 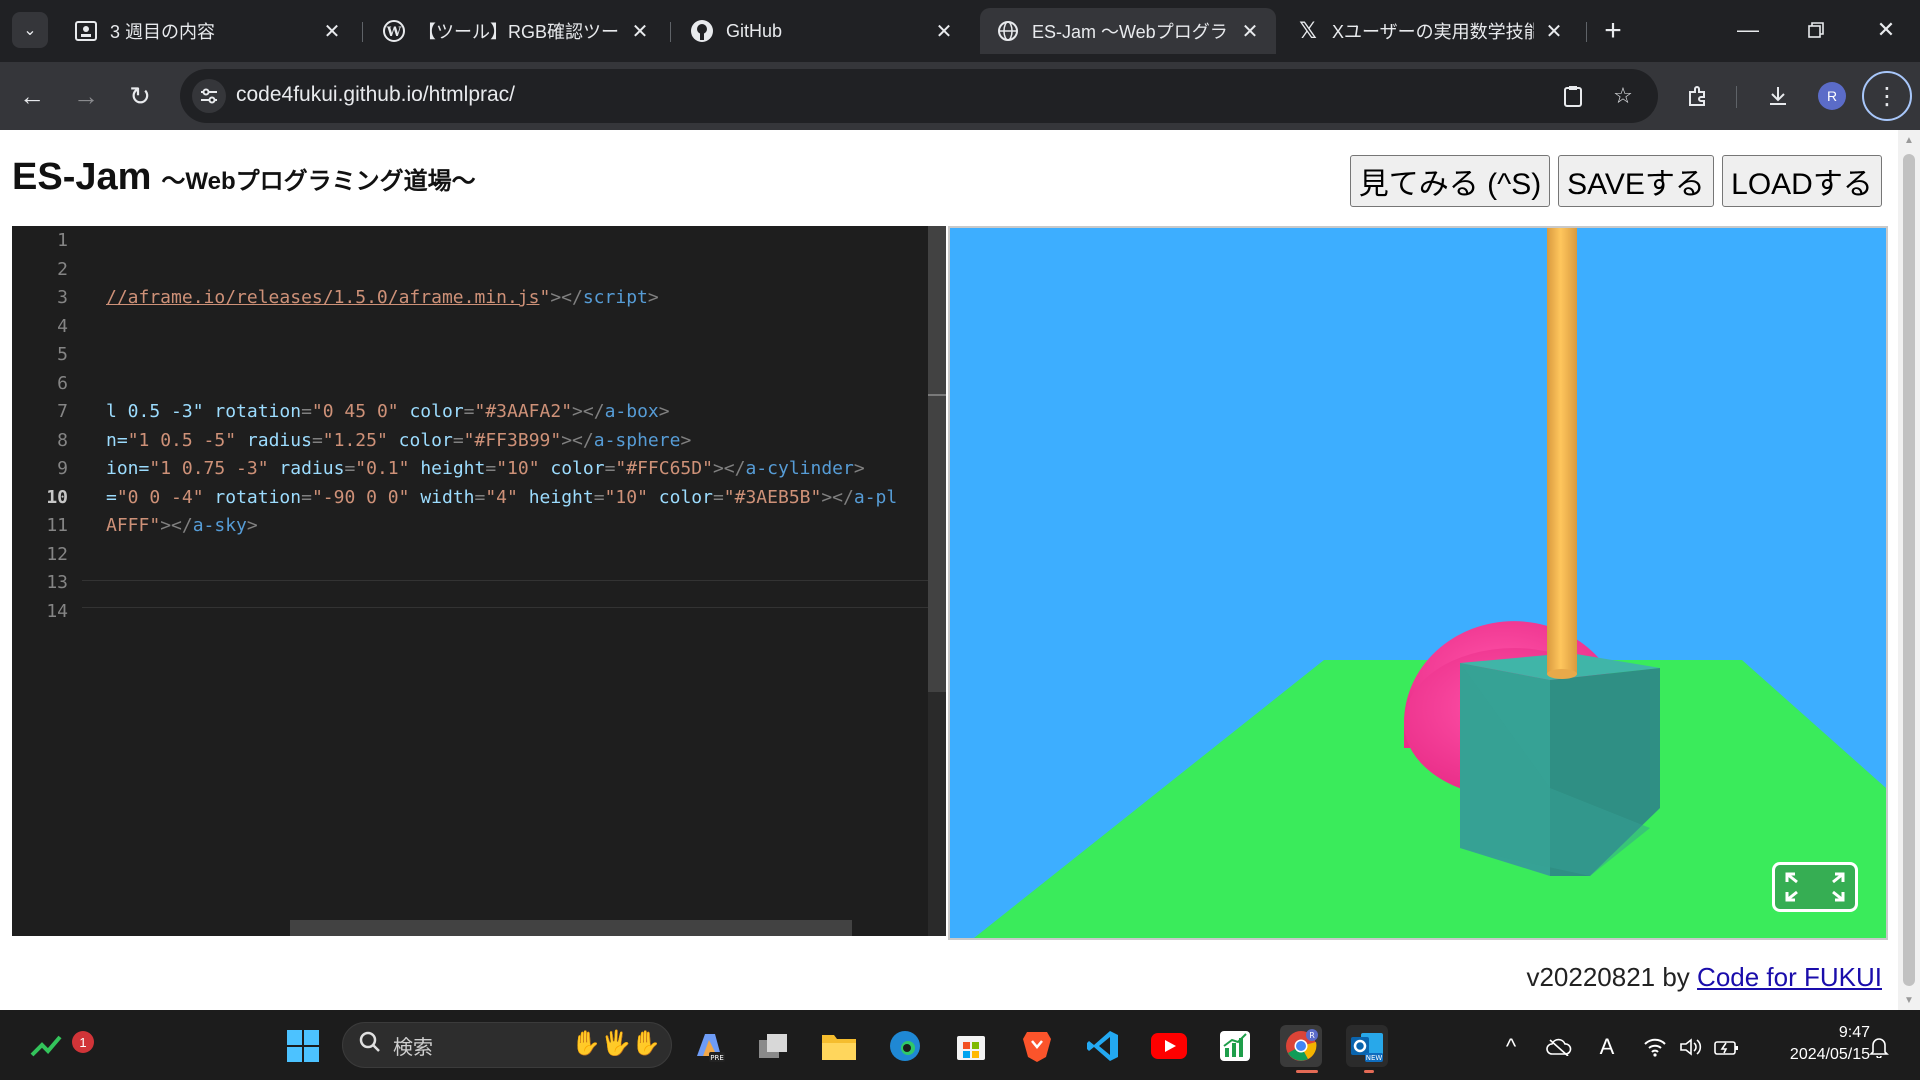 What do you see at coordinates (615, 297) in the screenshot?
I see `code-token: script` at bounding box center [615, 297].